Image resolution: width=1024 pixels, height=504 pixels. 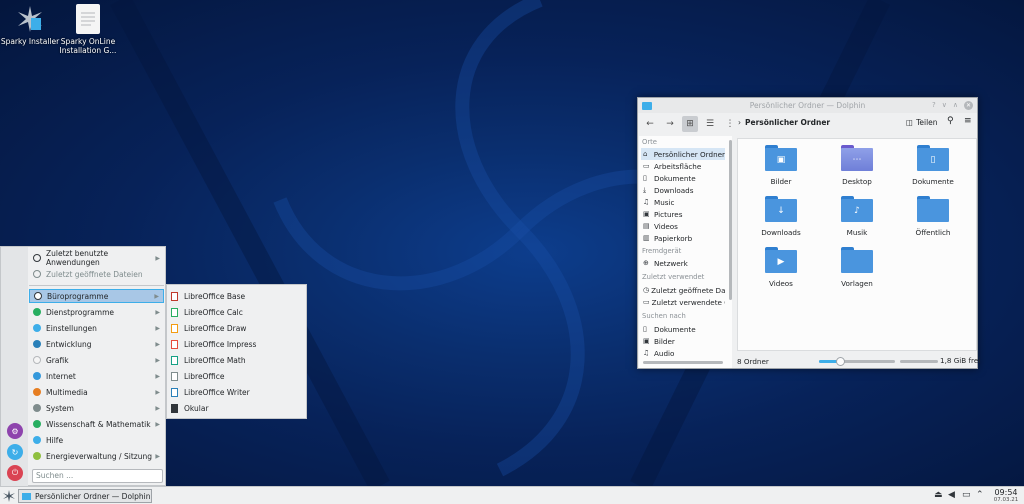 I want to click on menu-item-utilities: Dienstprogramme ▶, so click(x=96, y=312).